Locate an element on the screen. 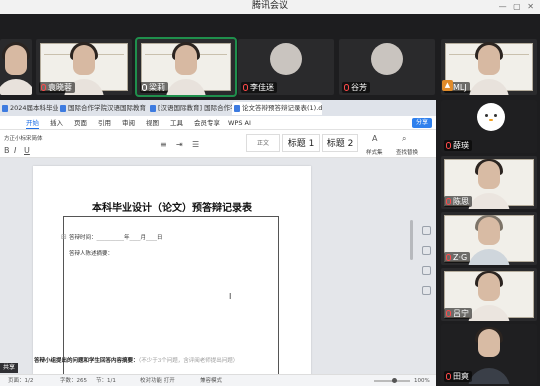 The width and height of the screenshot is (540, 386). find-replace-label: 查找替换 is located at coordinates (407, 152).